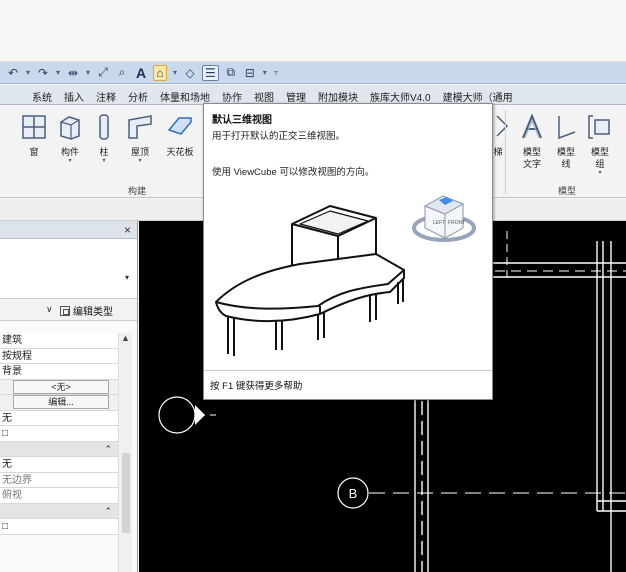 The image size is (626, 572). What do you see at coordinates (532, 126) in the screenshot?
I see `model-text-icon` at bounding box center [532, 126].